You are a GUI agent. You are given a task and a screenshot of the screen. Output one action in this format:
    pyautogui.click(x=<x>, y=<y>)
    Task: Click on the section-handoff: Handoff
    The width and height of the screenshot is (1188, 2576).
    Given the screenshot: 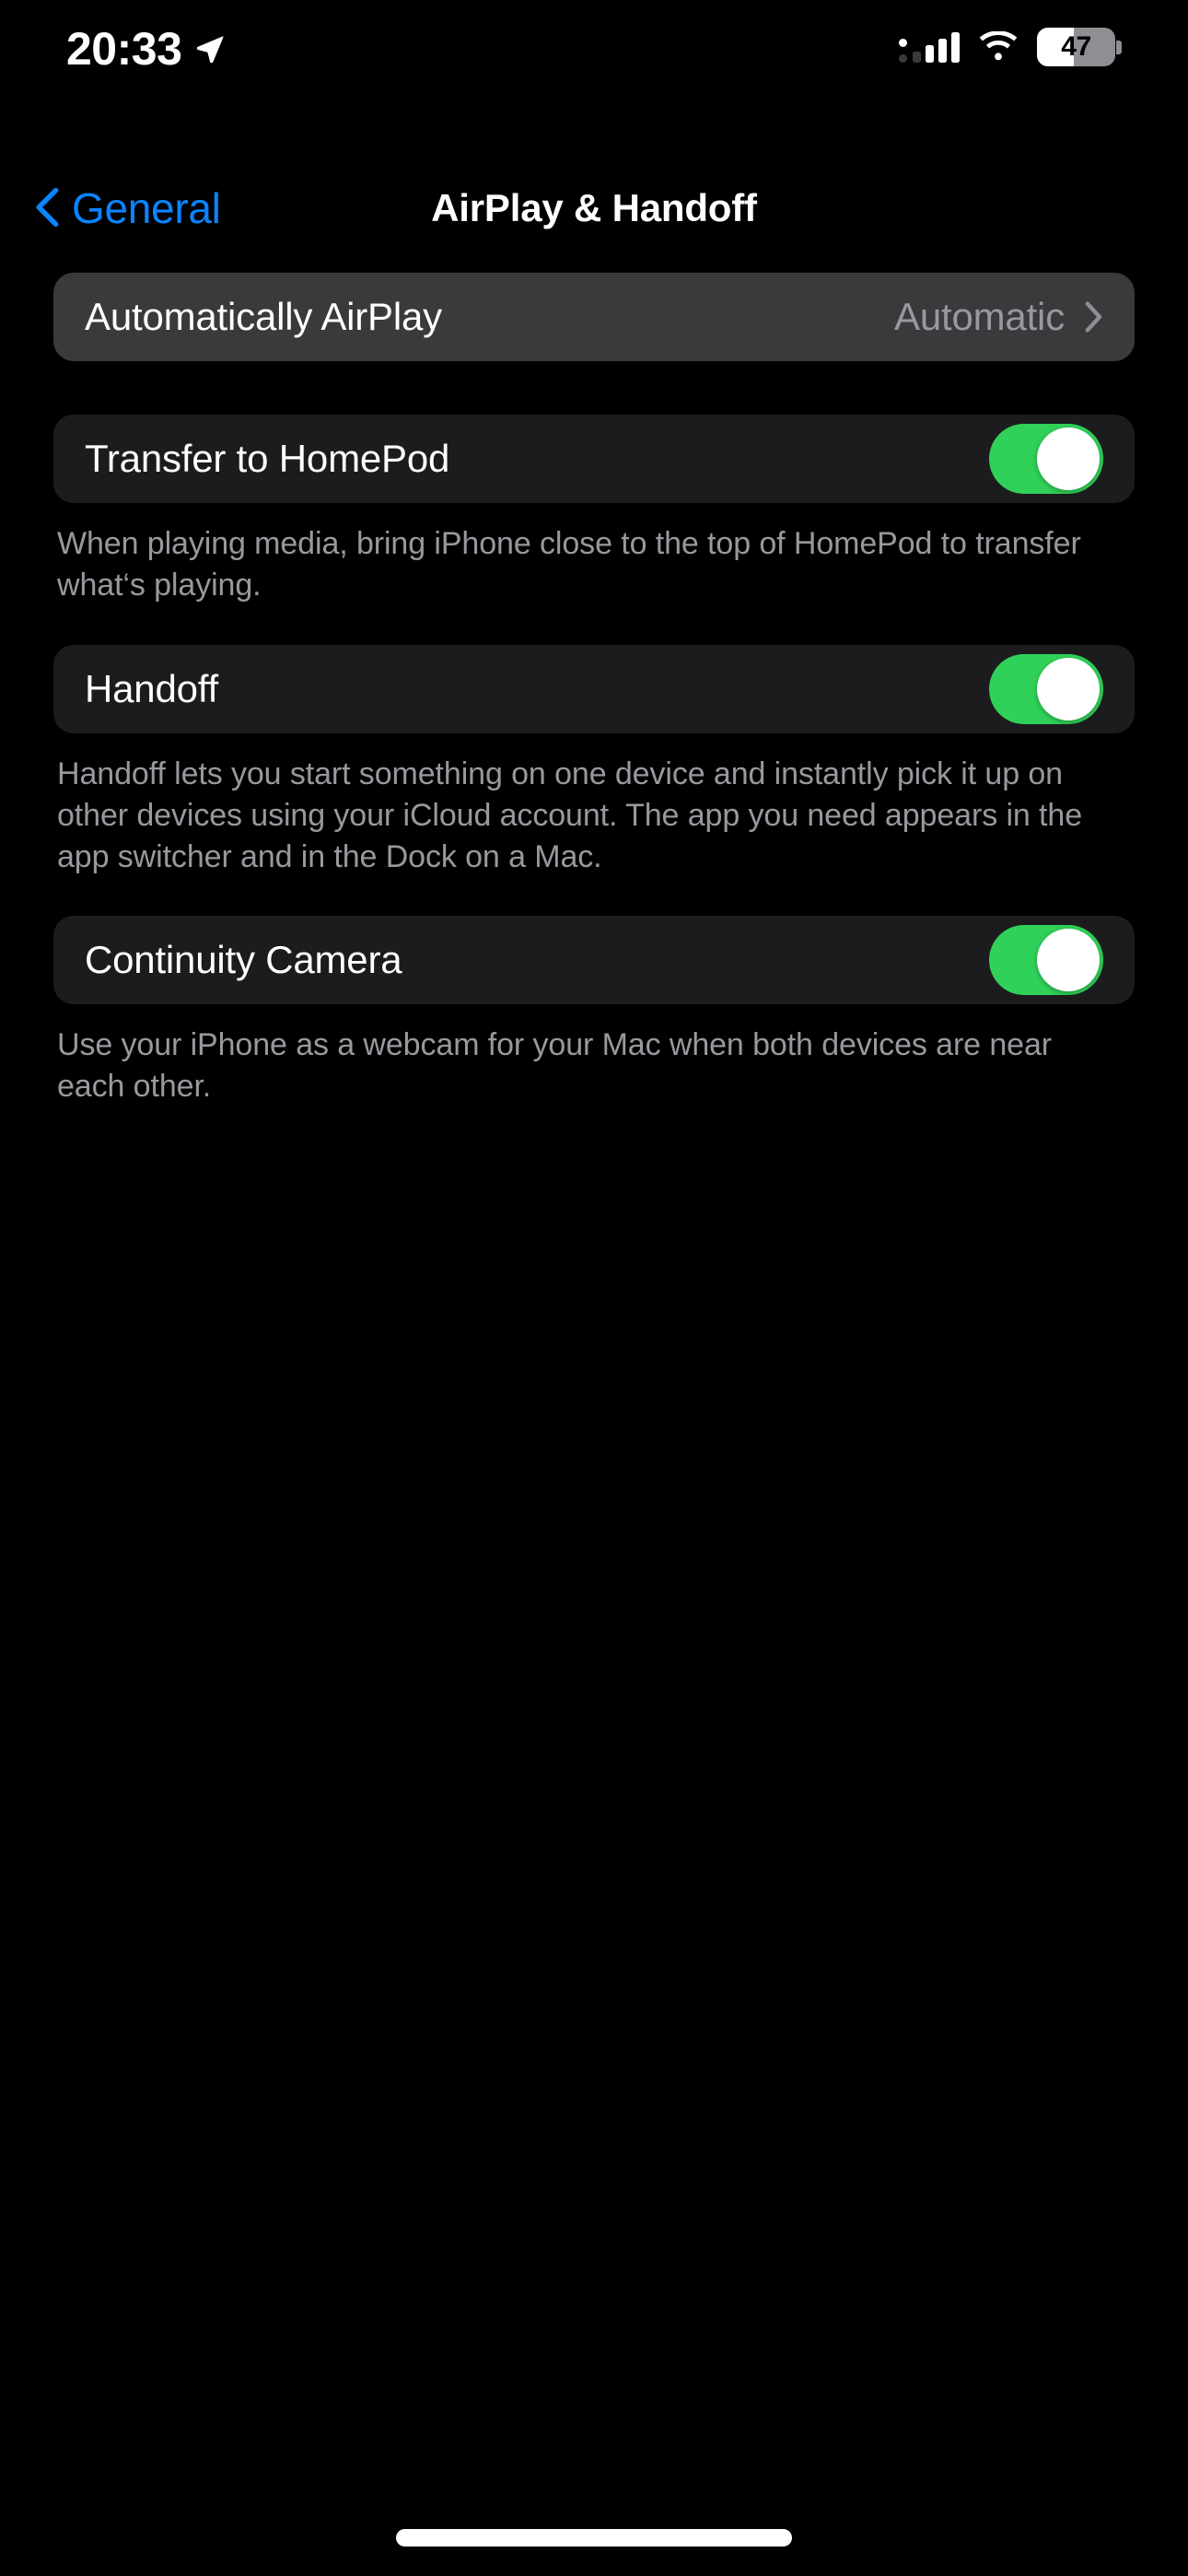 What is the action you would take?
    pyautogui.click(x=594, y=688)
    